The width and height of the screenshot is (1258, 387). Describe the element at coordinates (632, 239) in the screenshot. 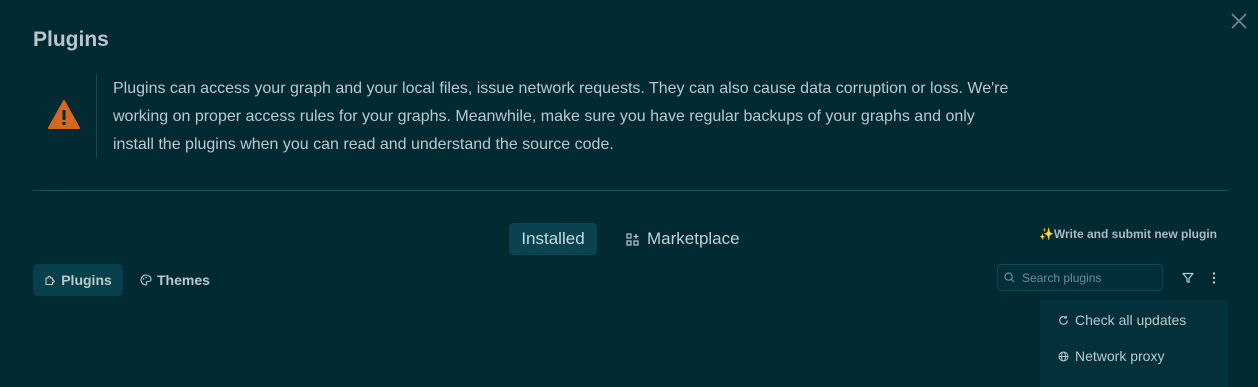

I see `apps-grid-icon` at that location.